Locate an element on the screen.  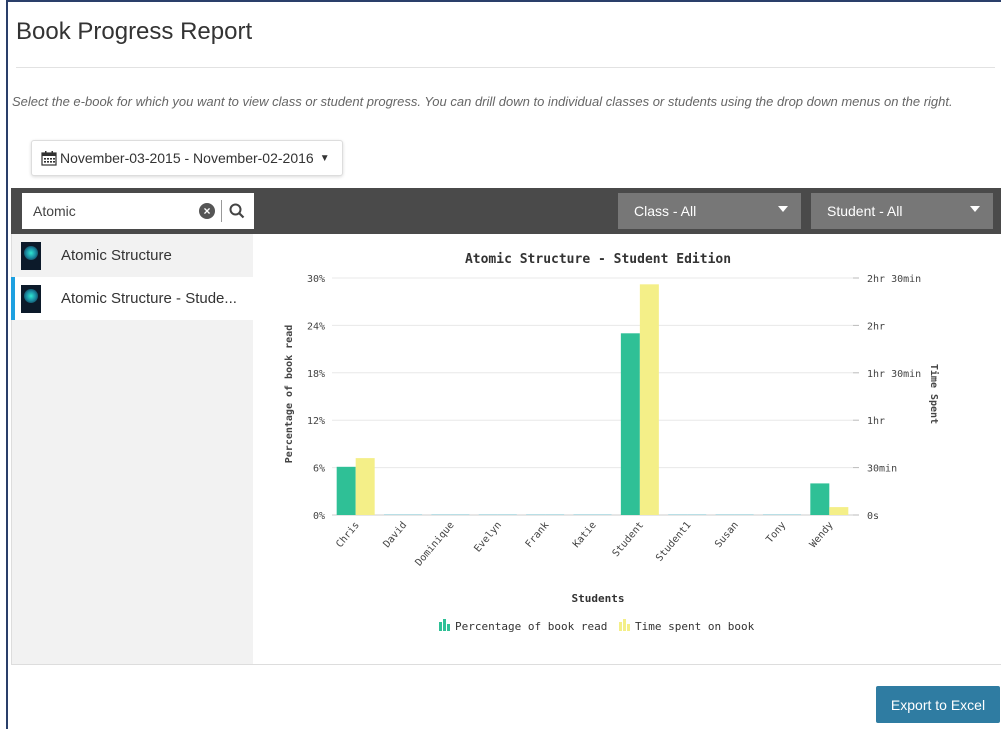
filter-toolbar: Atomic × Class - All Student - All is located at coordinates (506, 211).